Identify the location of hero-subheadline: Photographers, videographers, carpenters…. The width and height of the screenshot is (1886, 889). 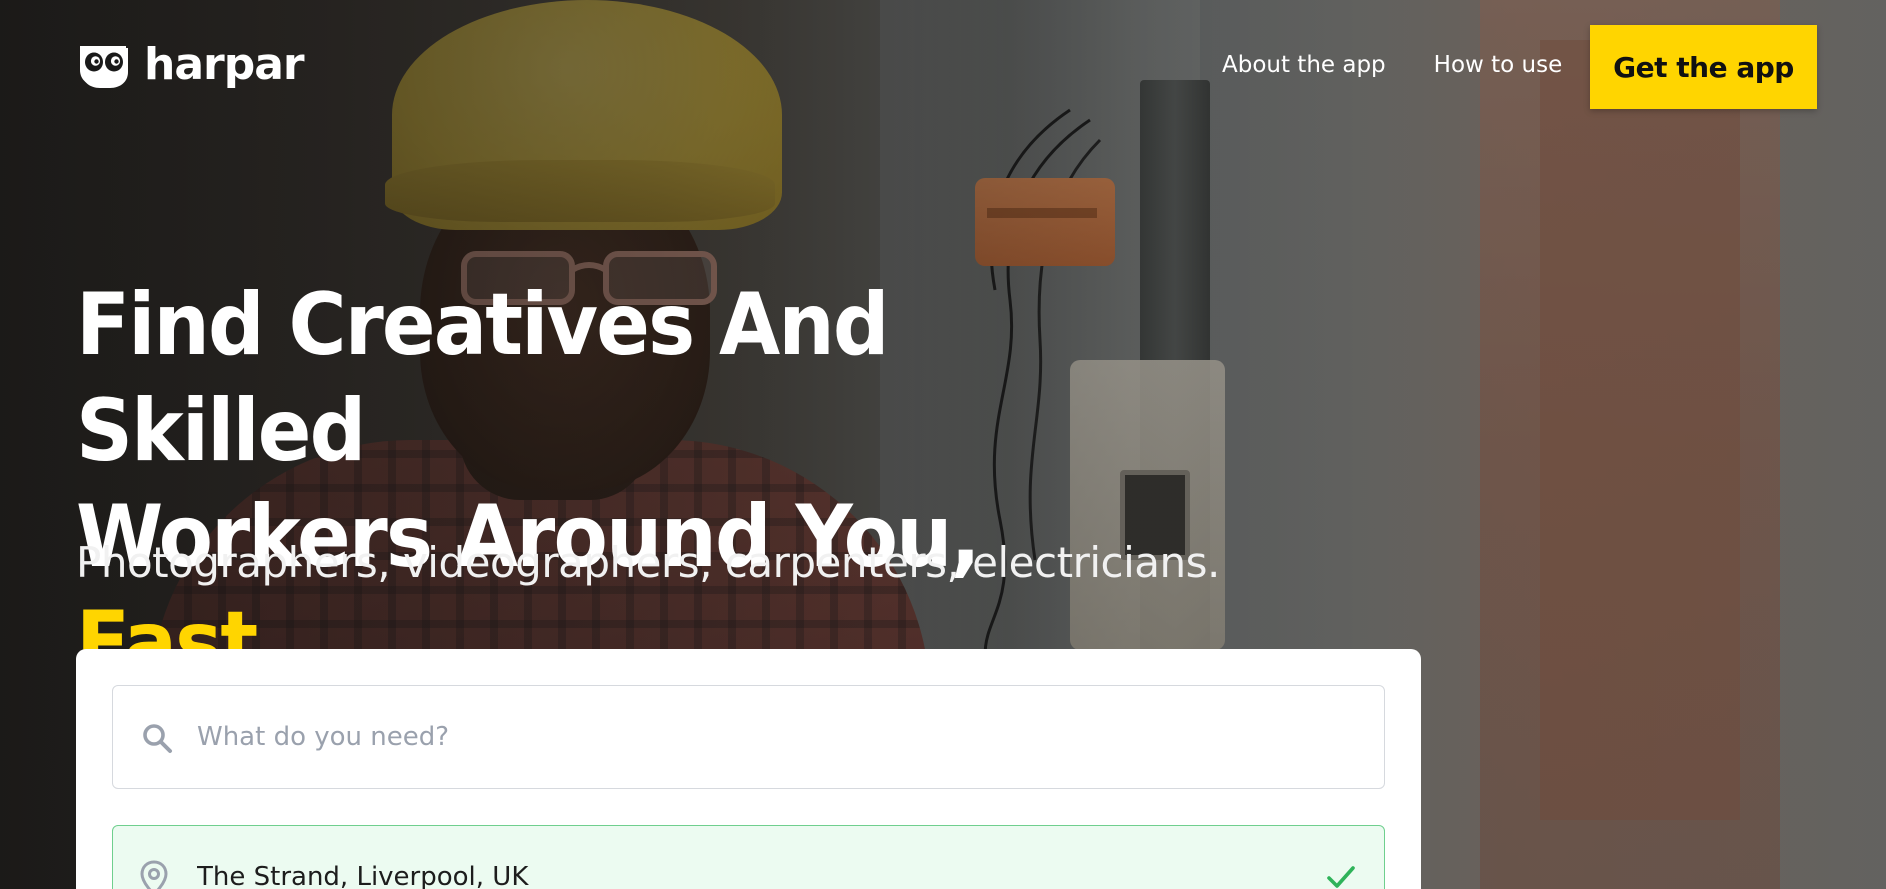
(648, 562).